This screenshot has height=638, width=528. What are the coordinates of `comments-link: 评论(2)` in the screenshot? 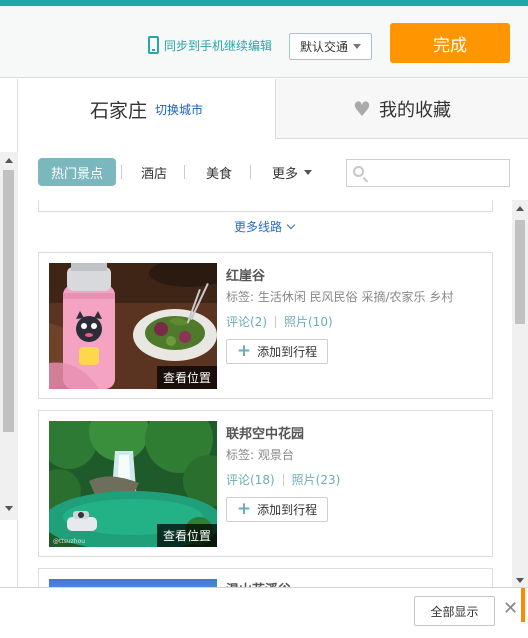 It's located at (246, 321).